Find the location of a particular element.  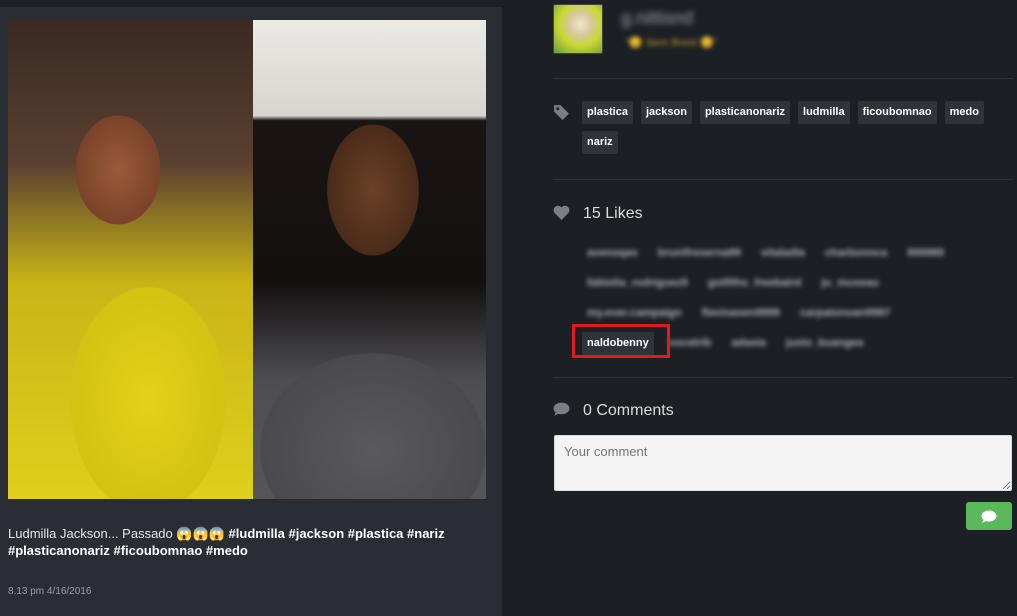

liker-name: vocetrib is located at coordinates (690, 343).